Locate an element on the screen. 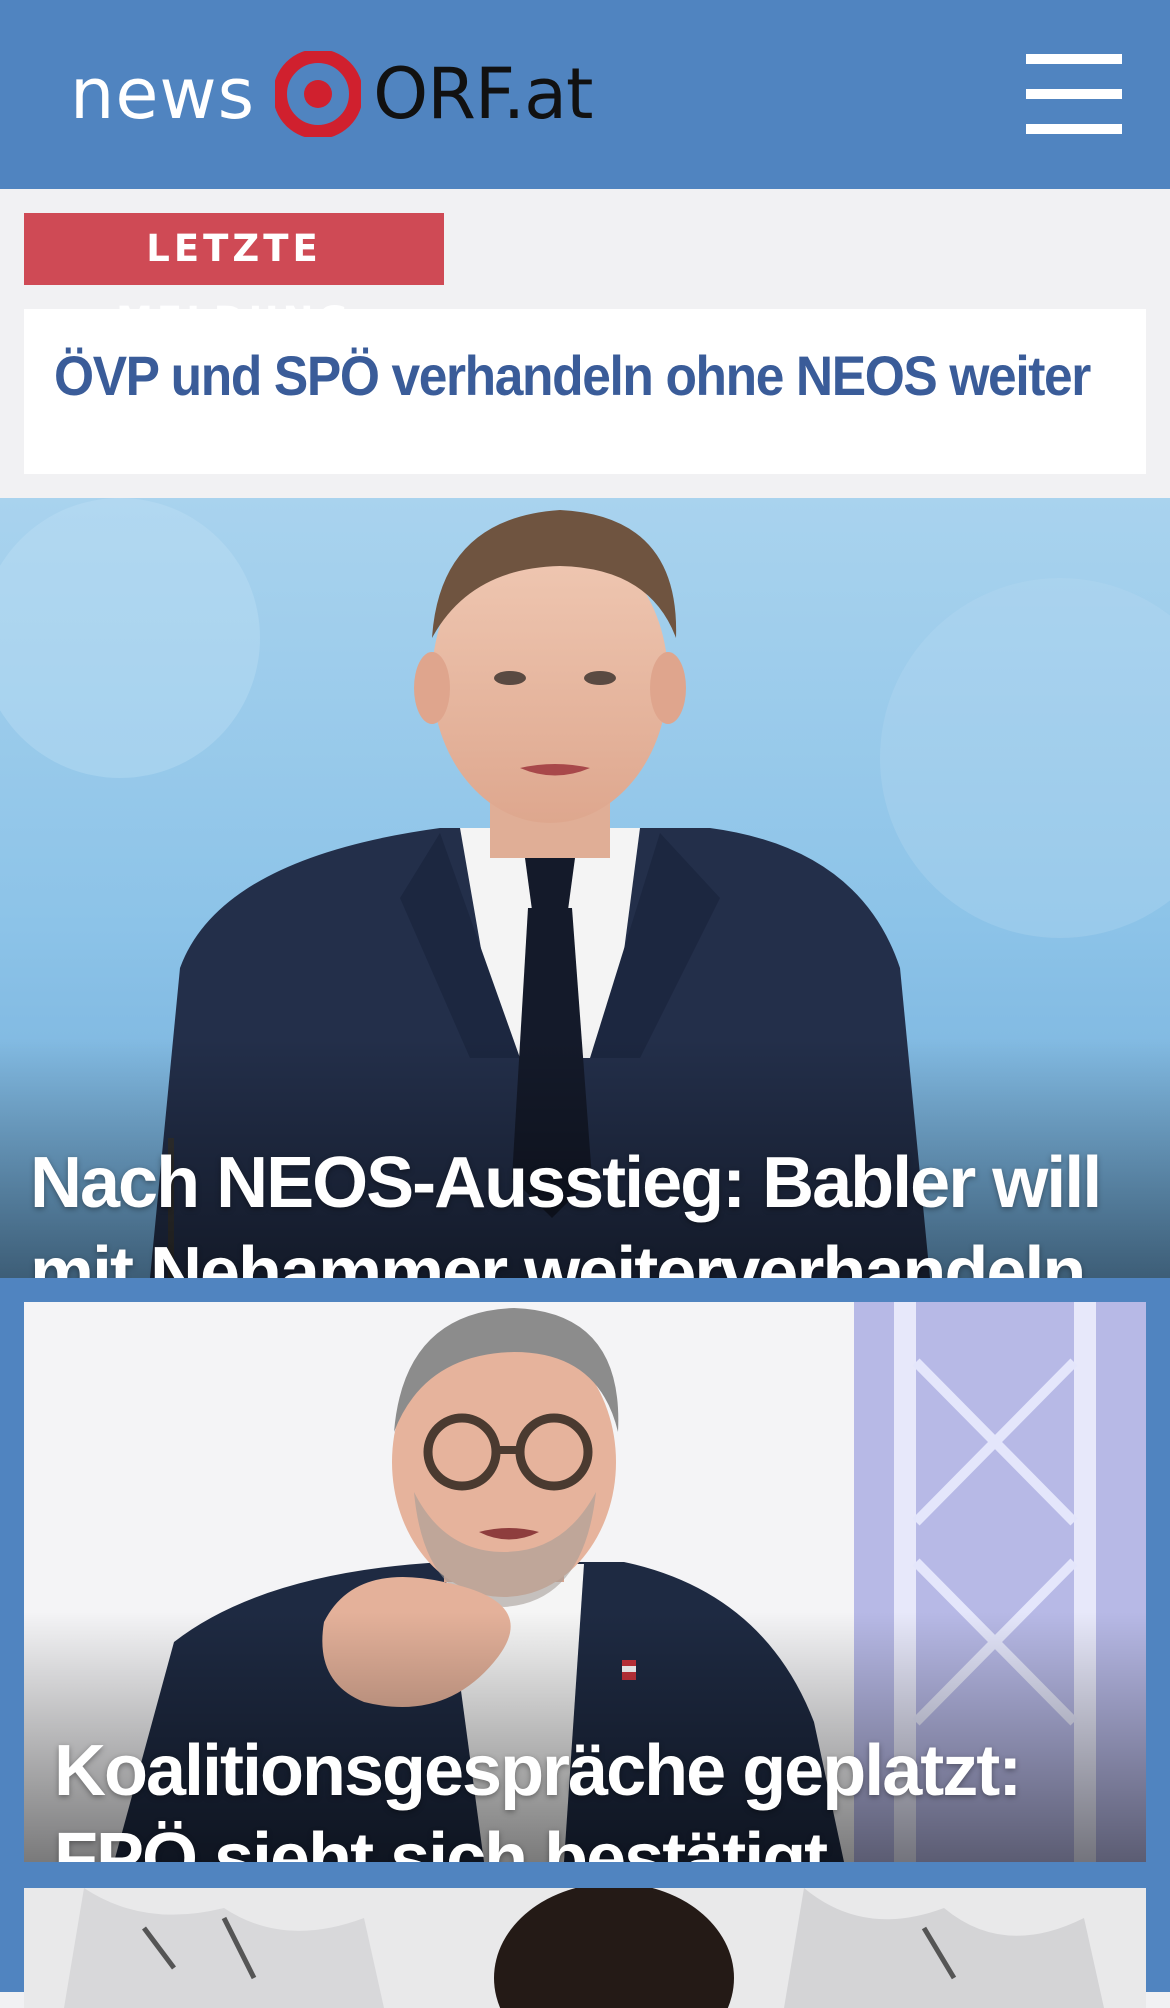 The height and width of the screenshot is (2008, 1170). news-orf-logo: news ORF.at is located at coordinates (332, 94).